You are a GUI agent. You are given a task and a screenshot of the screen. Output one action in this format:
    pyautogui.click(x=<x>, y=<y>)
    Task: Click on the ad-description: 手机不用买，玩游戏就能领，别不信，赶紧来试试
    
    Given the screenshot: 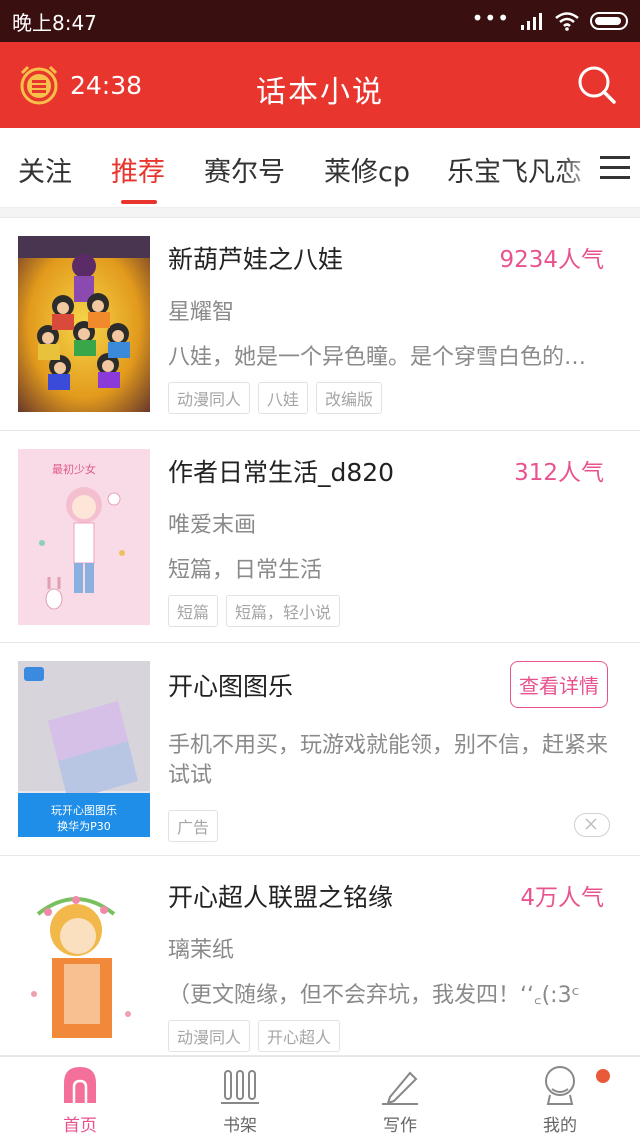 What is the action you would take?
    pyautogui.click(x=388, y=760)
    